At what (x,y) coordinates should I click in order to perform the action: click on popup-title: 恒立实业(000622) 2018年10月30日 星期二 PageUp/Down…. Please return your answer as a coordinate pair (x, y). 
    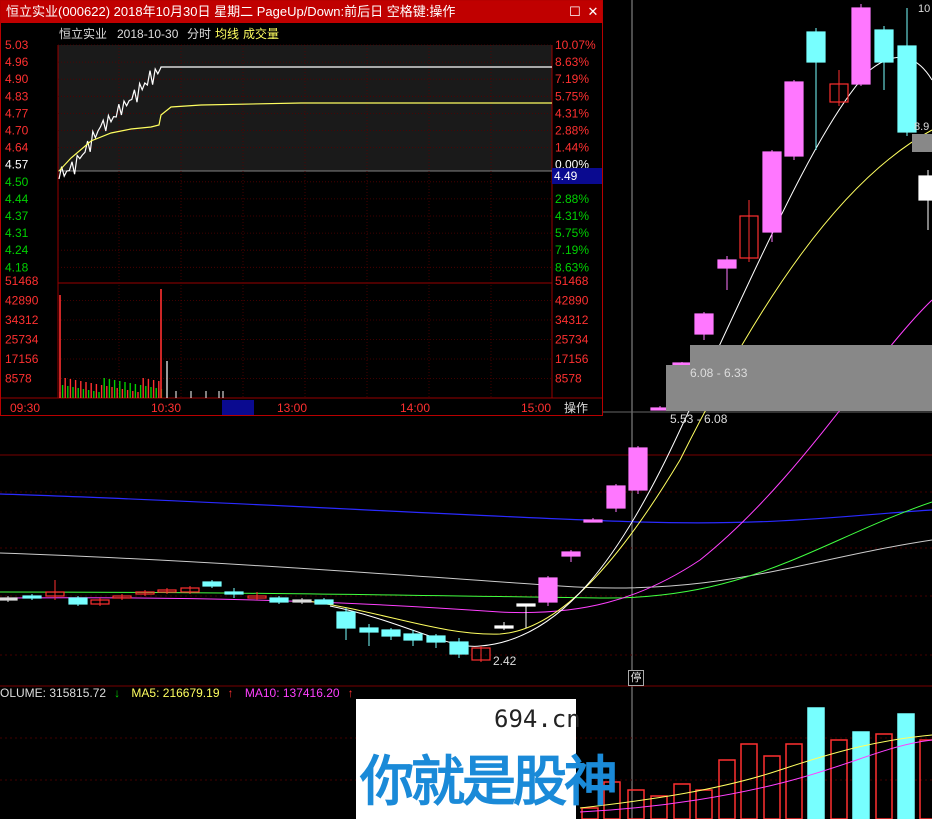
    Looking at the image, I should click on (231, 11).